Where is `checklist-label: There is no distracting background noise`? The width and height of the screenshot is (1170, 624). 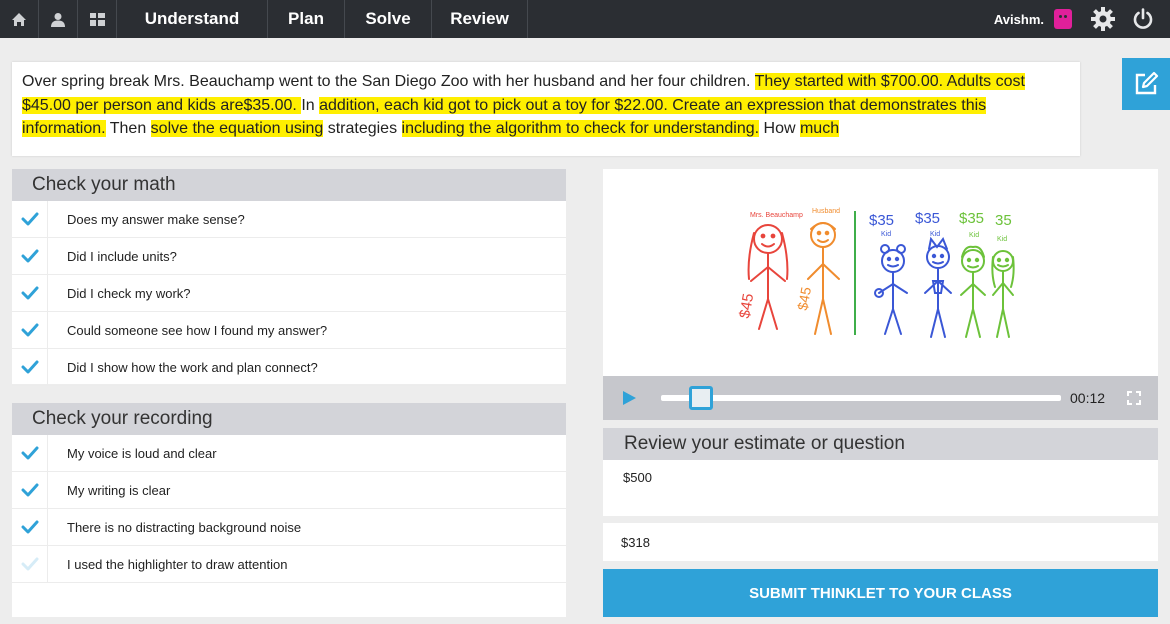 checklist-label: There is no distracting background noise is located at coordinates (184, 527).